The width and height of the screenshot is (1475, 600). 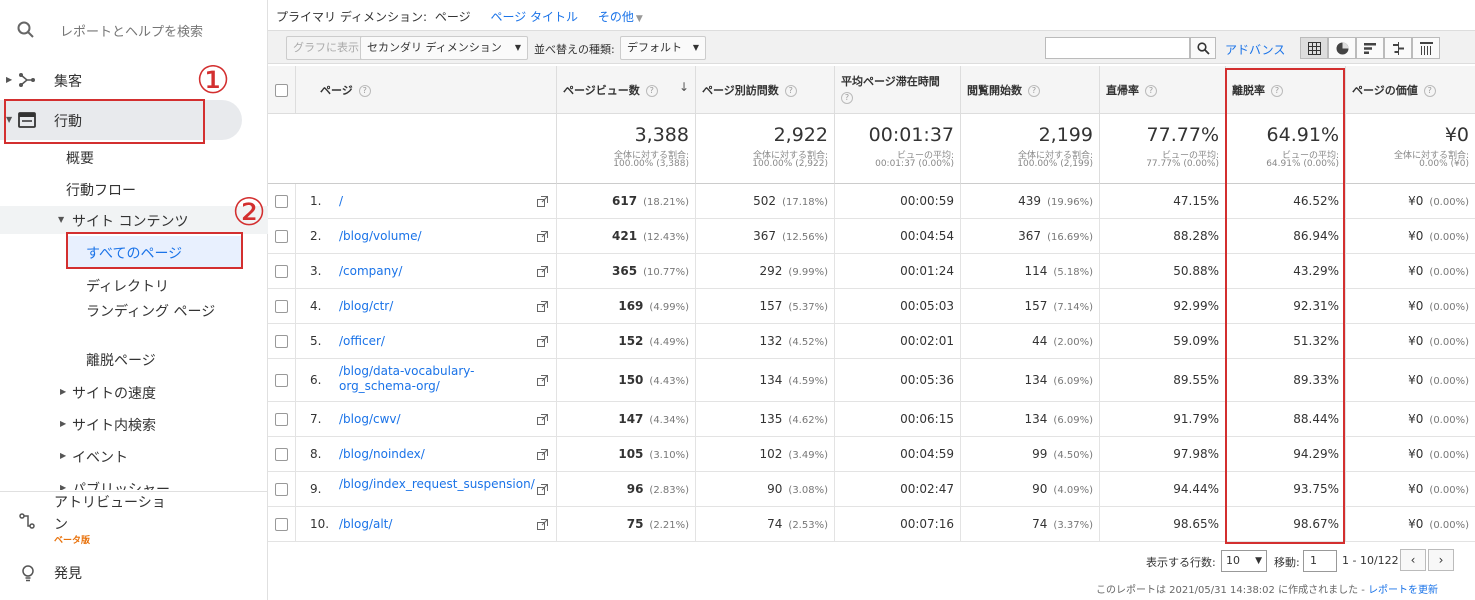 What do you see at coordinates (114, 426) in the screenshot?
I see `nav-site-search-label: サイト内検索` at bounding box center [114, 426].